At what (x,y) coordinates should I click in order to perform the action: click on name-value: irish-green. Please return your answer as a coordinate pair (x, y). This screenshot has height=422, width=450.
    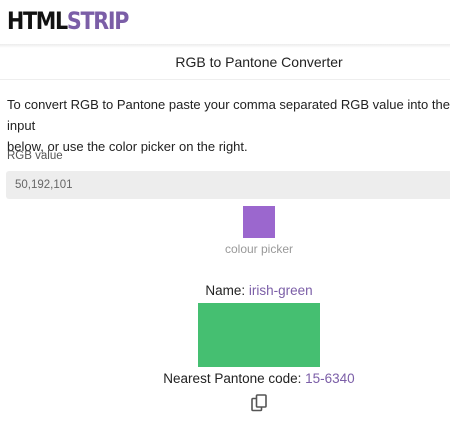
    Looking at the image, I should click on (280, 290).